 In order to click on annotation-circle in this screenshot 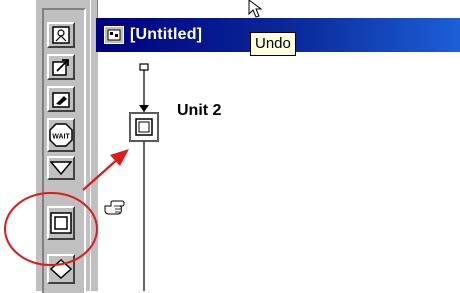, I will do `click(51, 229)`.